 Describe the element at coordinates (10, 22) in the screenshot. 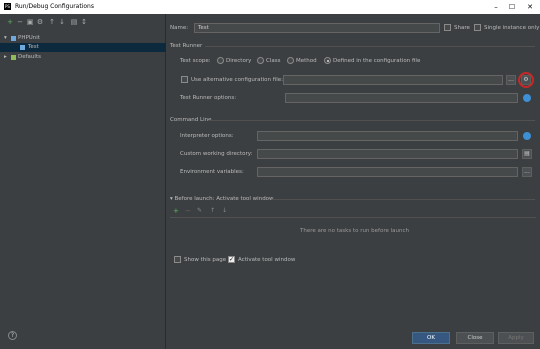

I see `add-configuration-icon: +` at that location.